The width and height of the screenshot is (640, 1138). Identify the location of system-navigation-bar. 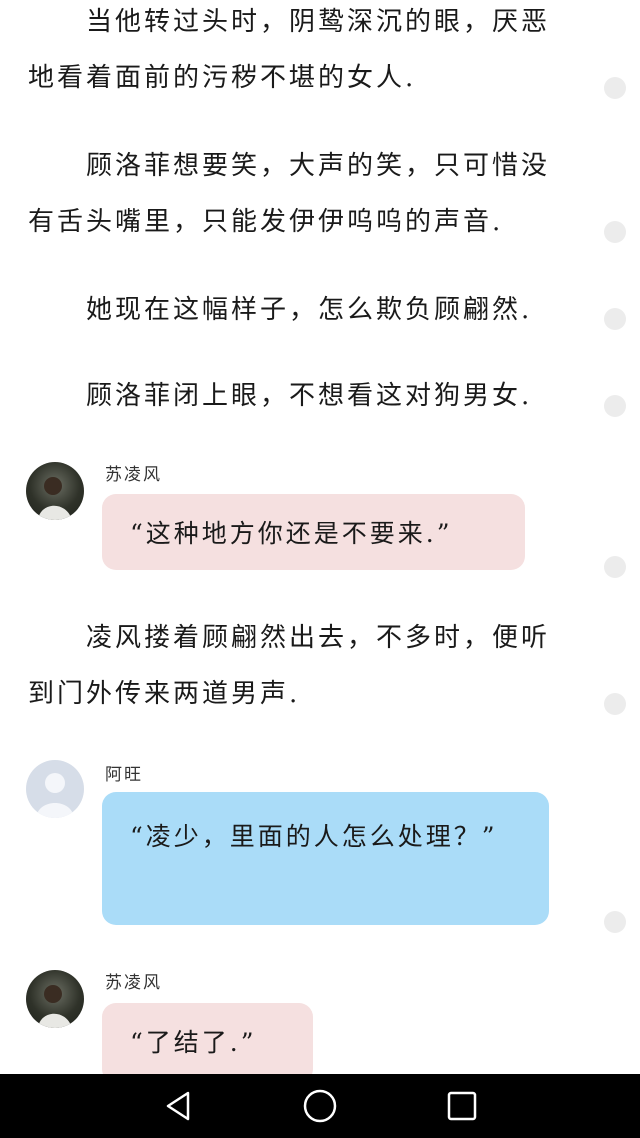
(320, 1106).